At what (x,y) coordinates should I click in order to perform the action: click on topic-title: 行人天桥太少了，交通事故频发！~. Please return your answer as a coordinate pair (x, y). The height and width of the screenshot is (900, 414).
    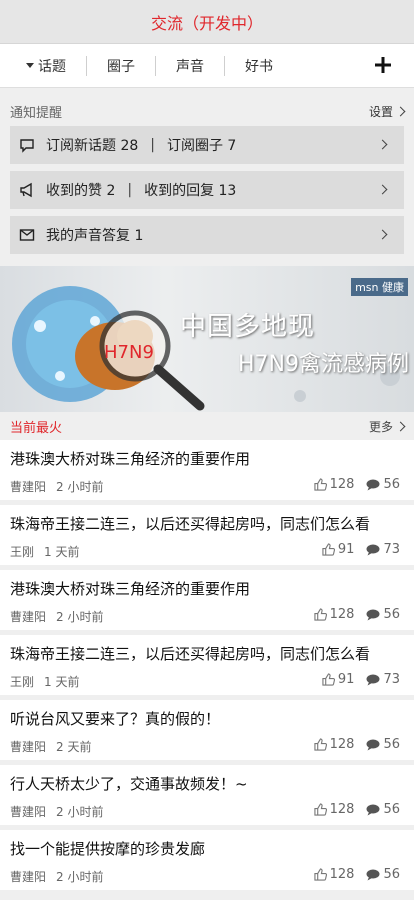
    Looking at the image, I should click on (129, 784).